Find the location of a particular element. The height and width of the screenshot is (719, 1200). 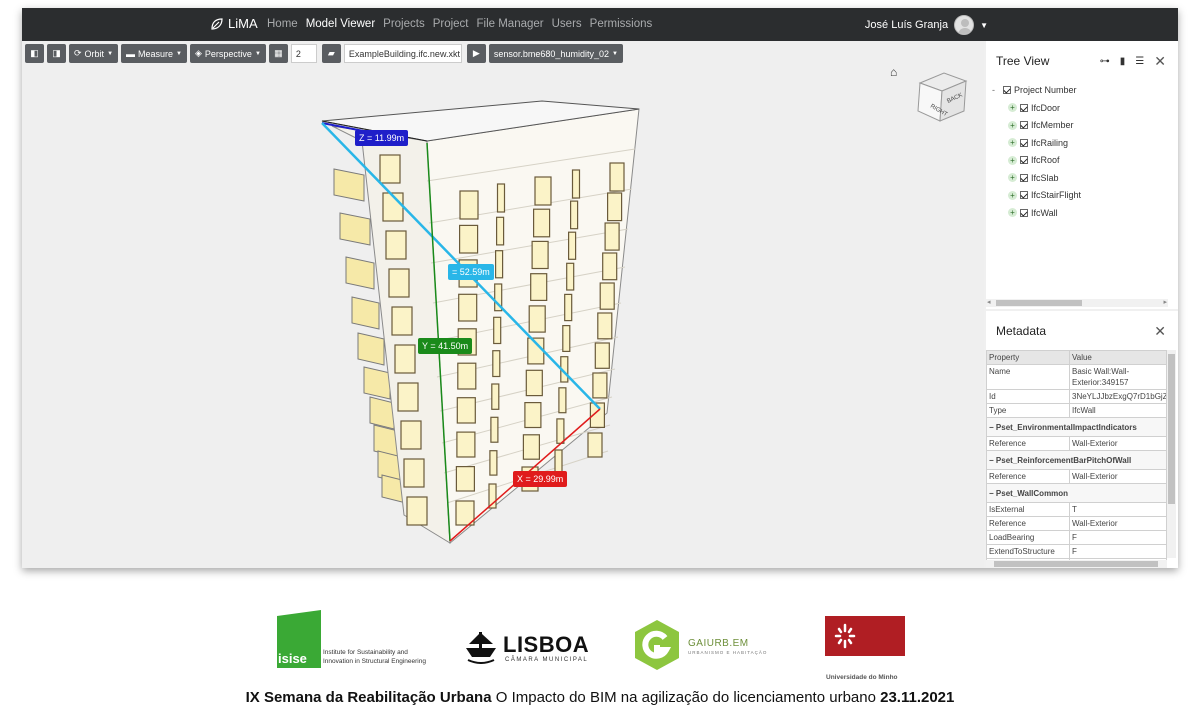

group-label: − Pset_EnvironmentalImpactIndicators is located at coordinates (1076, 427).